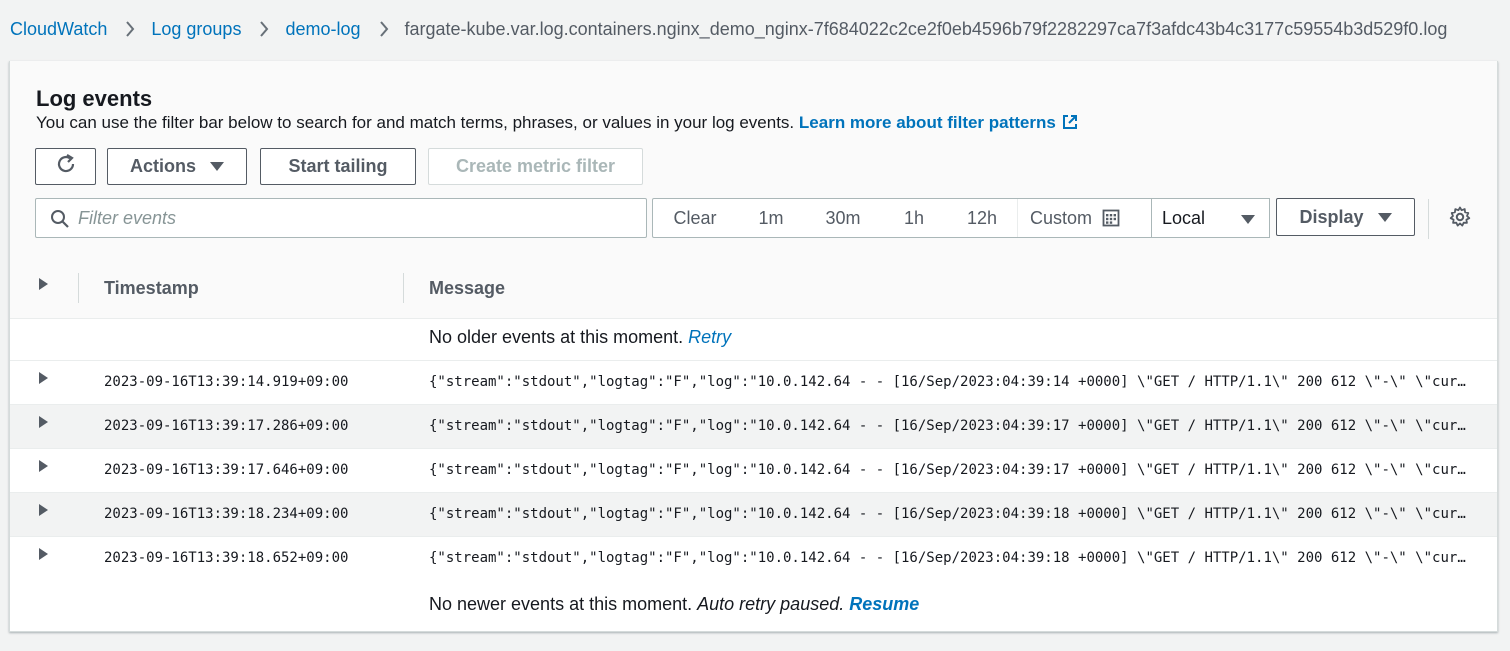 The height and width of the screenshot is (651, 1510). I want to click on row-timestamp: 2023-09-16T13:39:17.286+09:00, so click(226, 426).